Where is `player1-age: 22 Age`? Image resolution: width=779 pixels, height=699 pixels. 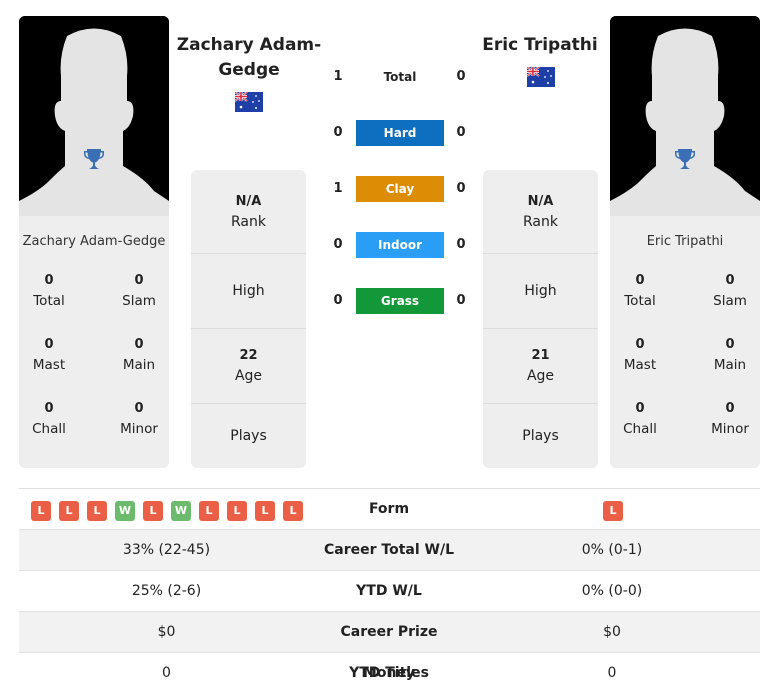 player1-age: 22 Age is located at coordinates (248, 366).